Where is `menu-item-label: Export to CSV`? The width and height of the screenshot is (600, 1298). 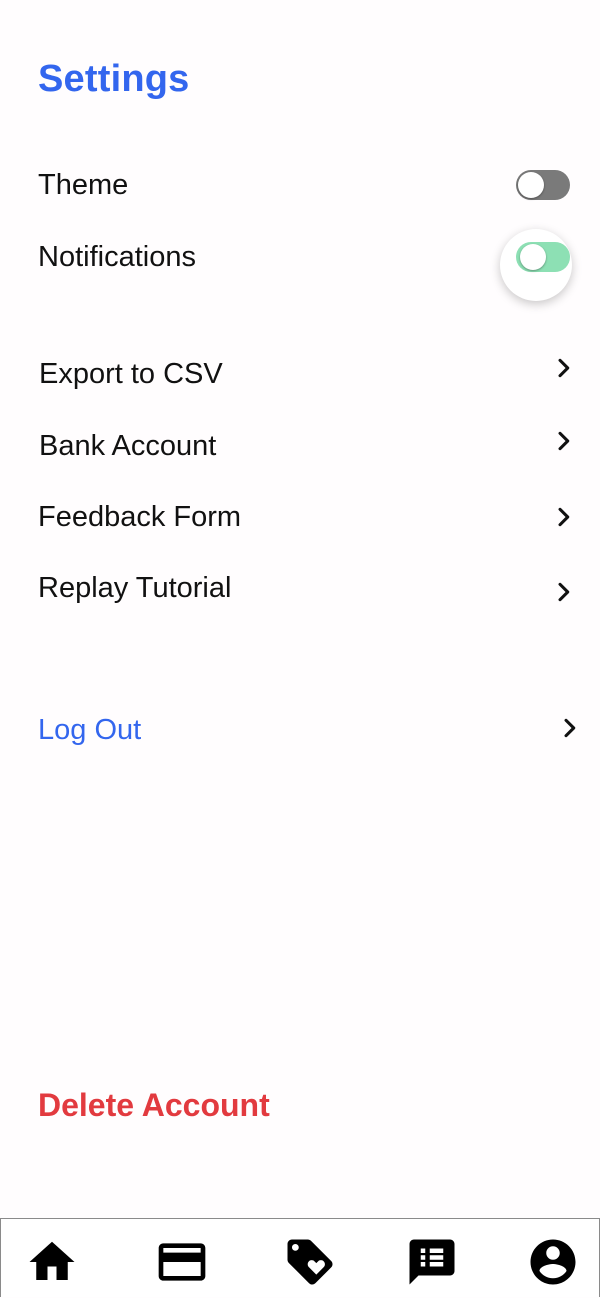
menu-item-label: Export to CSV is located at coordinates (131, 374).